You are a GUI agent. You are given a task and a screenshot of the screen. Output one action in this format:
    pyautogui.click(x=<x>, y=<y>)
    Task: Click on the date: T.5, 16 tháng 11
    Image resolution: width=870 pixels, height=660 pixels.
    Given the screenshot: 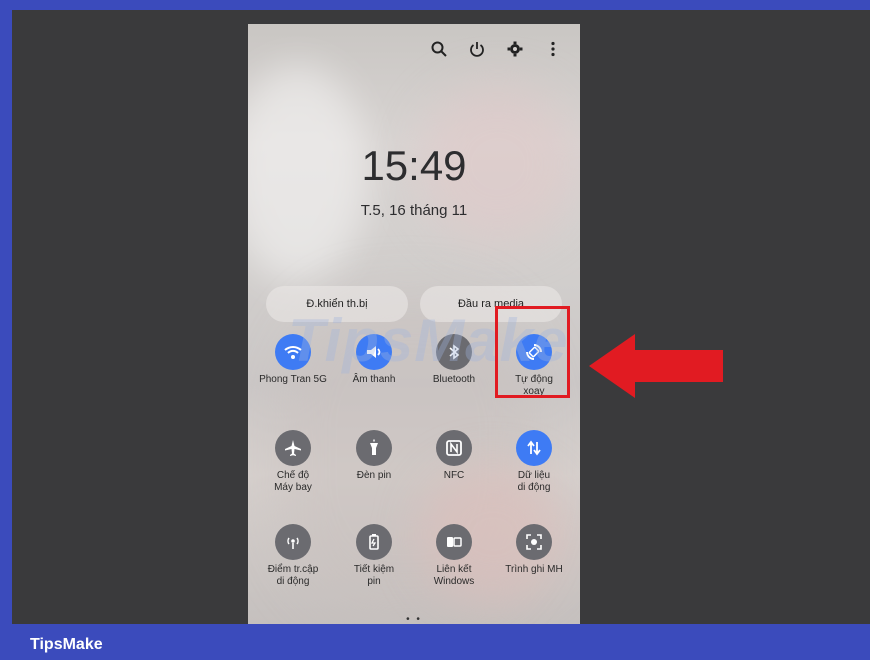 What is the action you would take?
    pyautogui.click(x=414, y=210)
    